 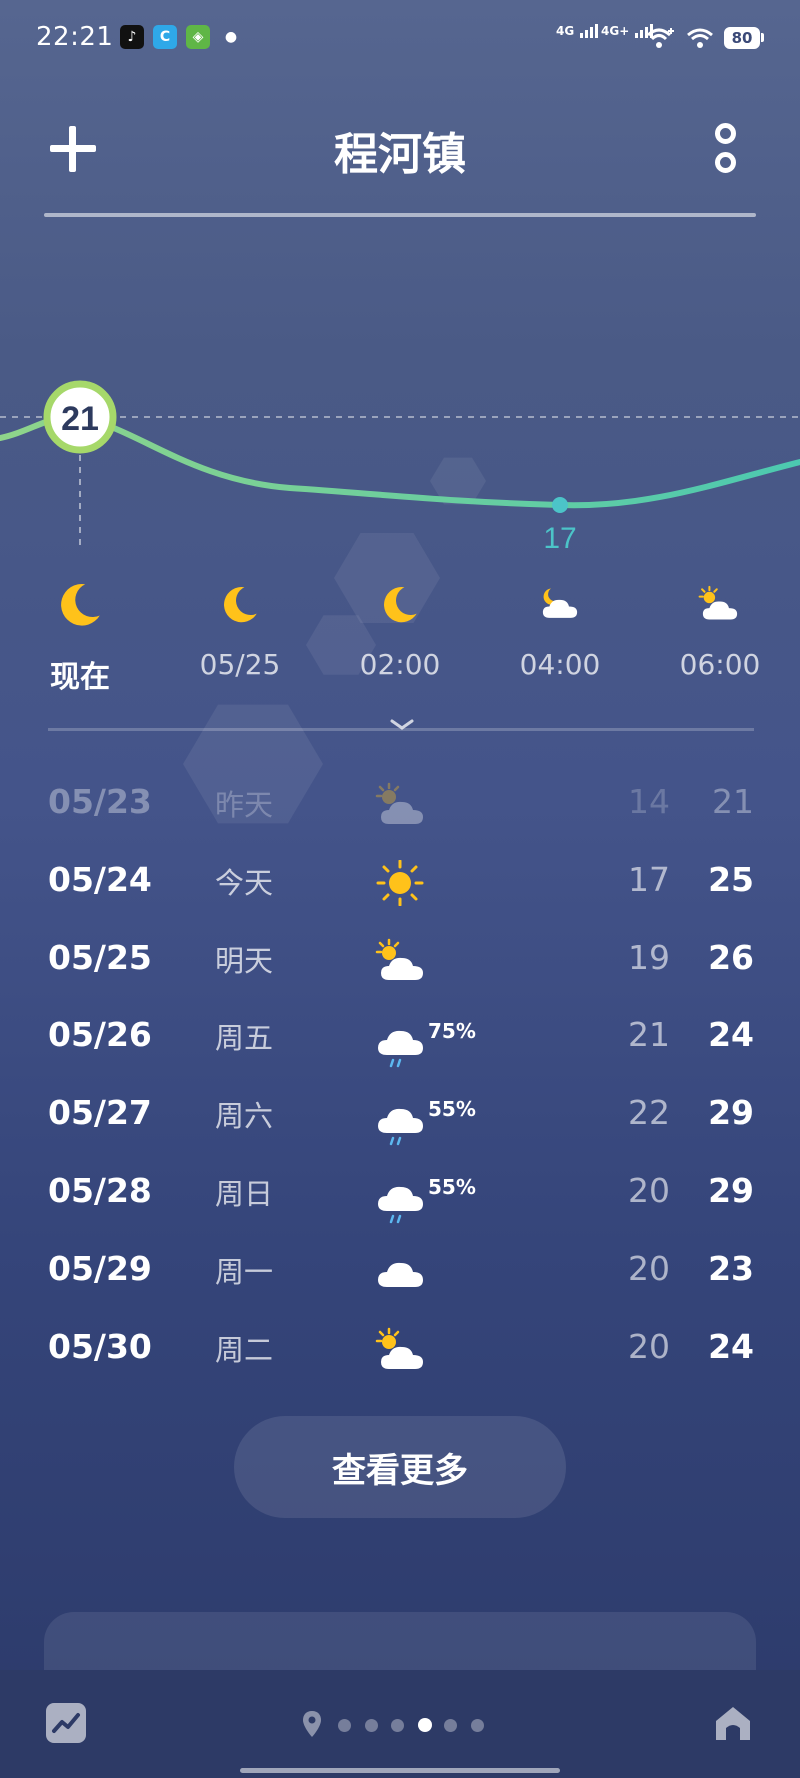 What do you see at coordinates (660, 38) in the screenshot?
I see `wifi-plus-icon` at bounding box center [660, 38].